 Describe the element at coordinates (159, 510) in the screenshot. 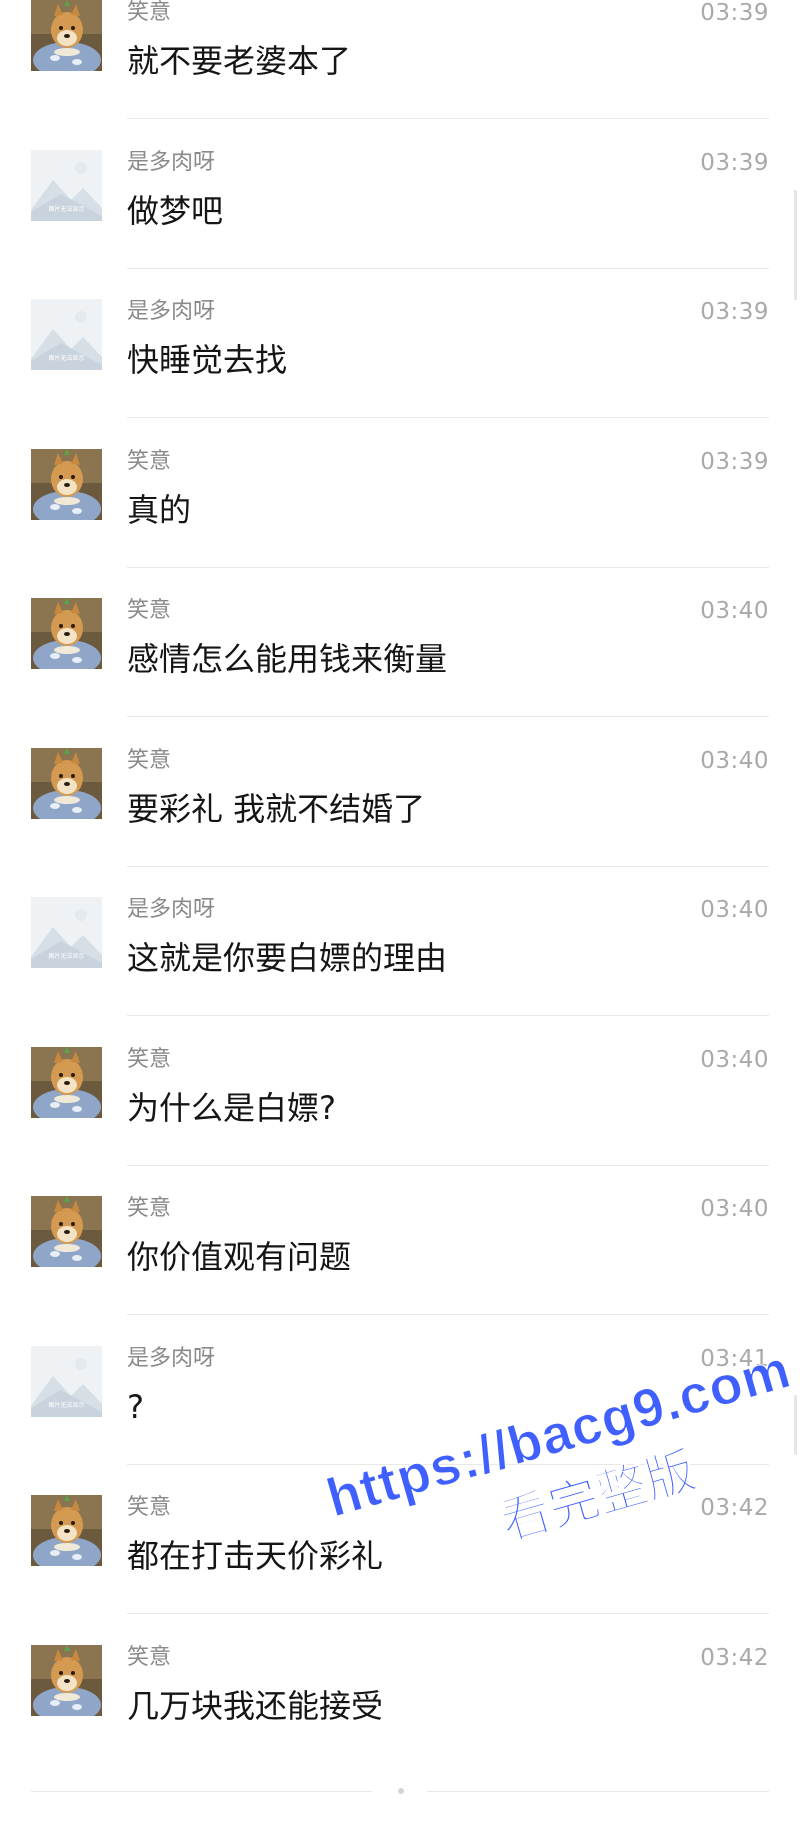

I see `message-text: 真的` at that location.